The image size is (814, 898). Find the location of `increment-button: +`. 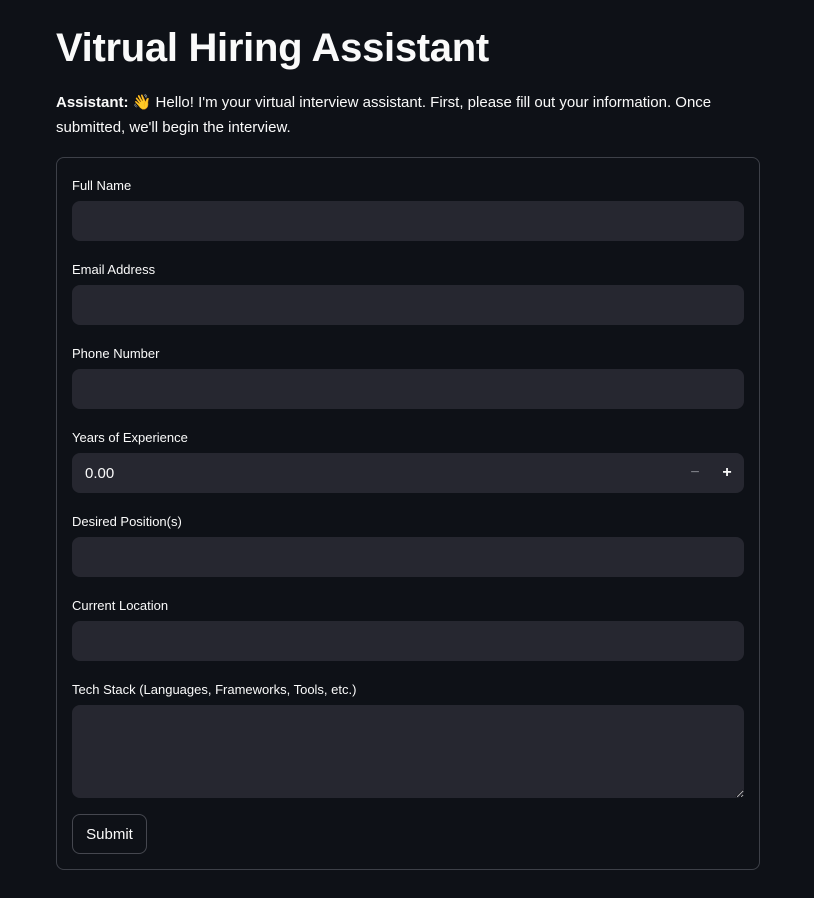

increment-button: + is located at coordinates (727, 473).